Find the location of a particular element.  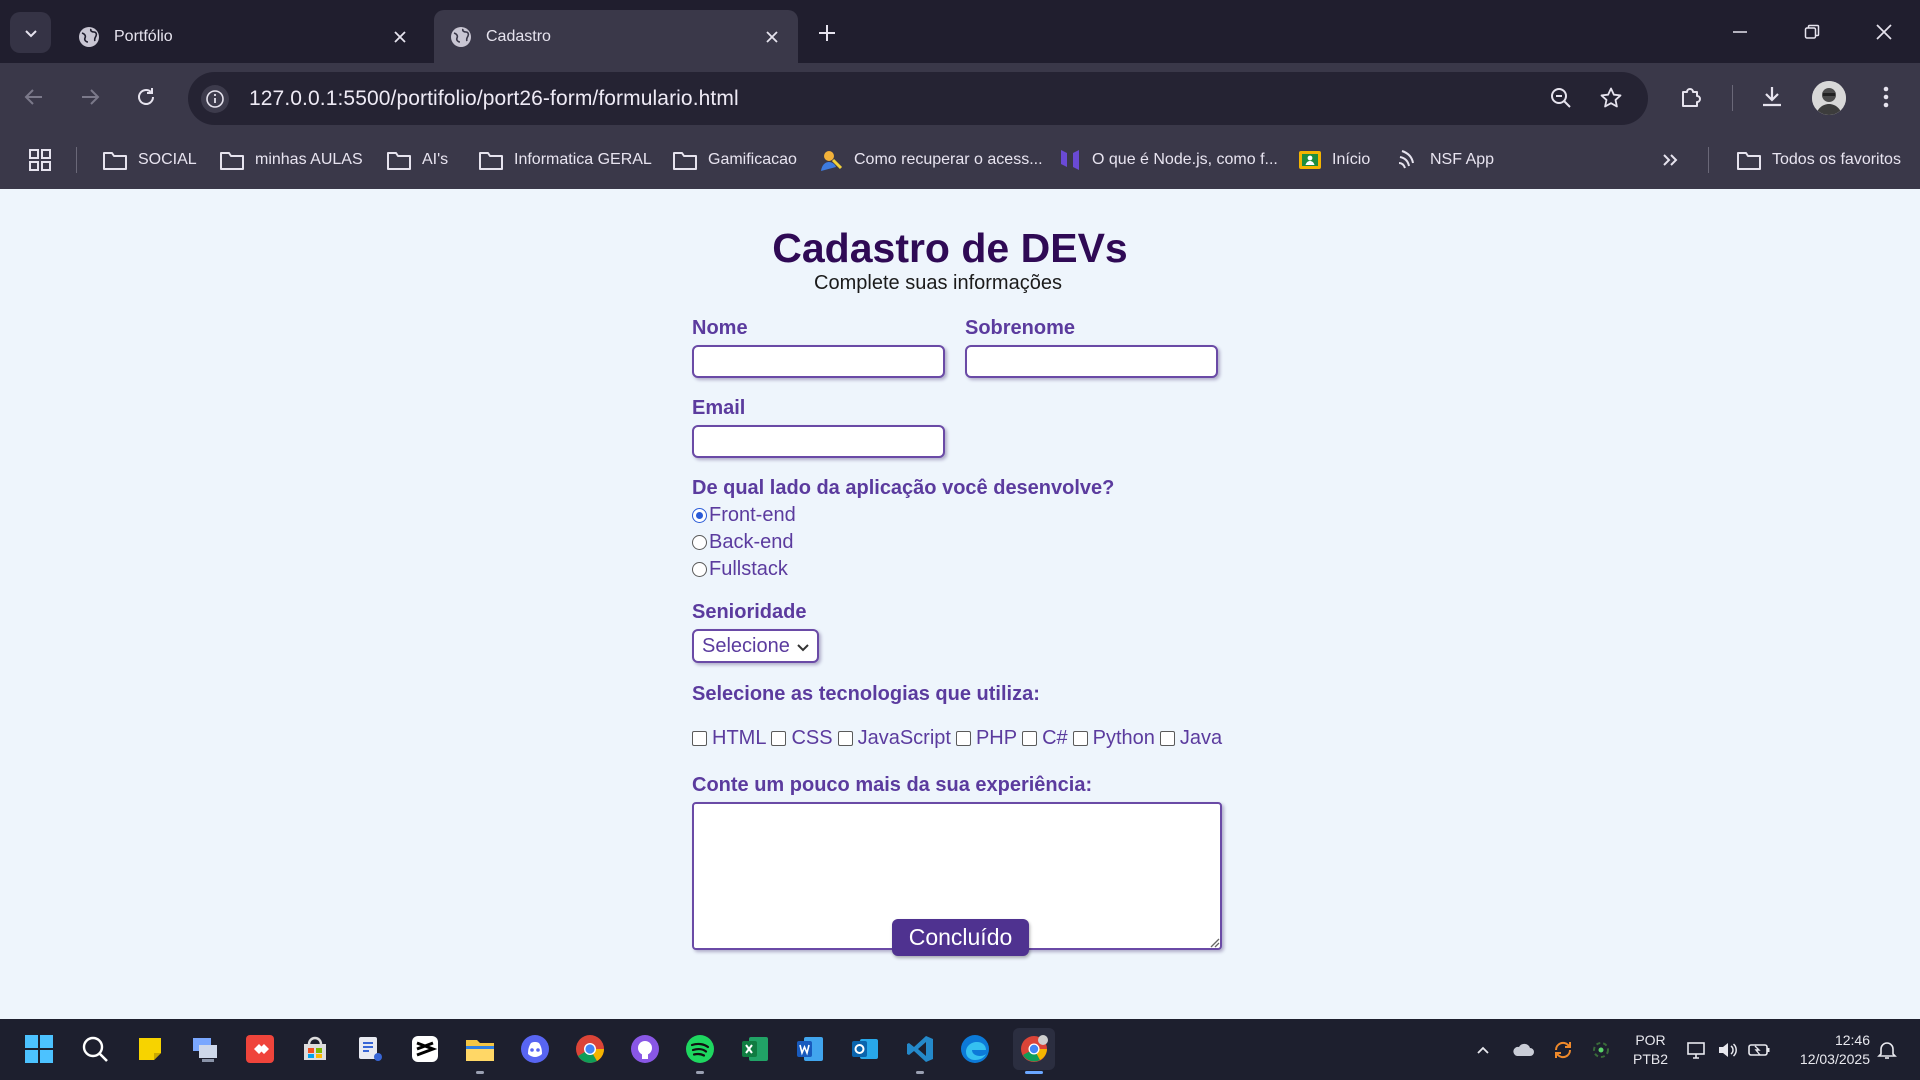

radio-label: Back-end is located at coordinates (751, 542).